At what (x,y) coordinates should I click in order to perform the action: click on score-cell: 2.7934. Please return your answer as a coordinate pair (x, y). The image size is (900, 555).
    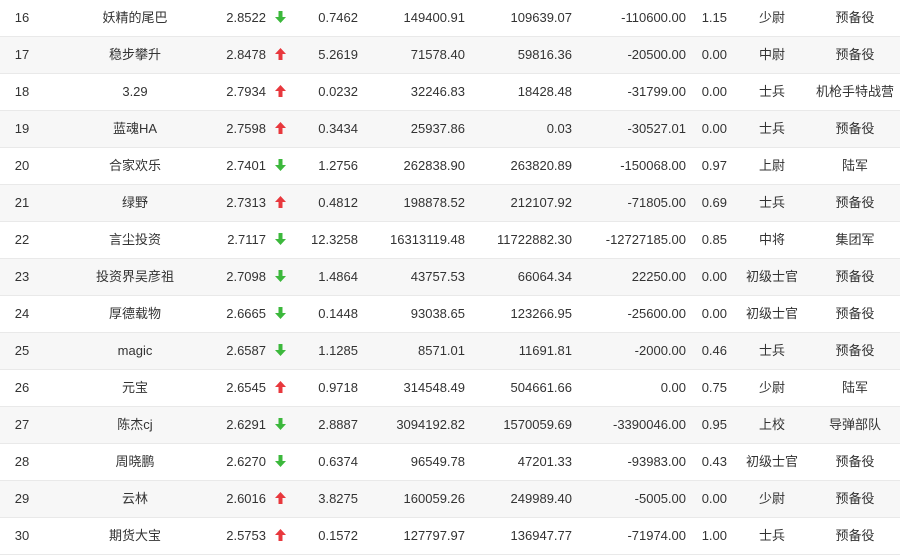
    Looking at the image, I should click on (246, 91).